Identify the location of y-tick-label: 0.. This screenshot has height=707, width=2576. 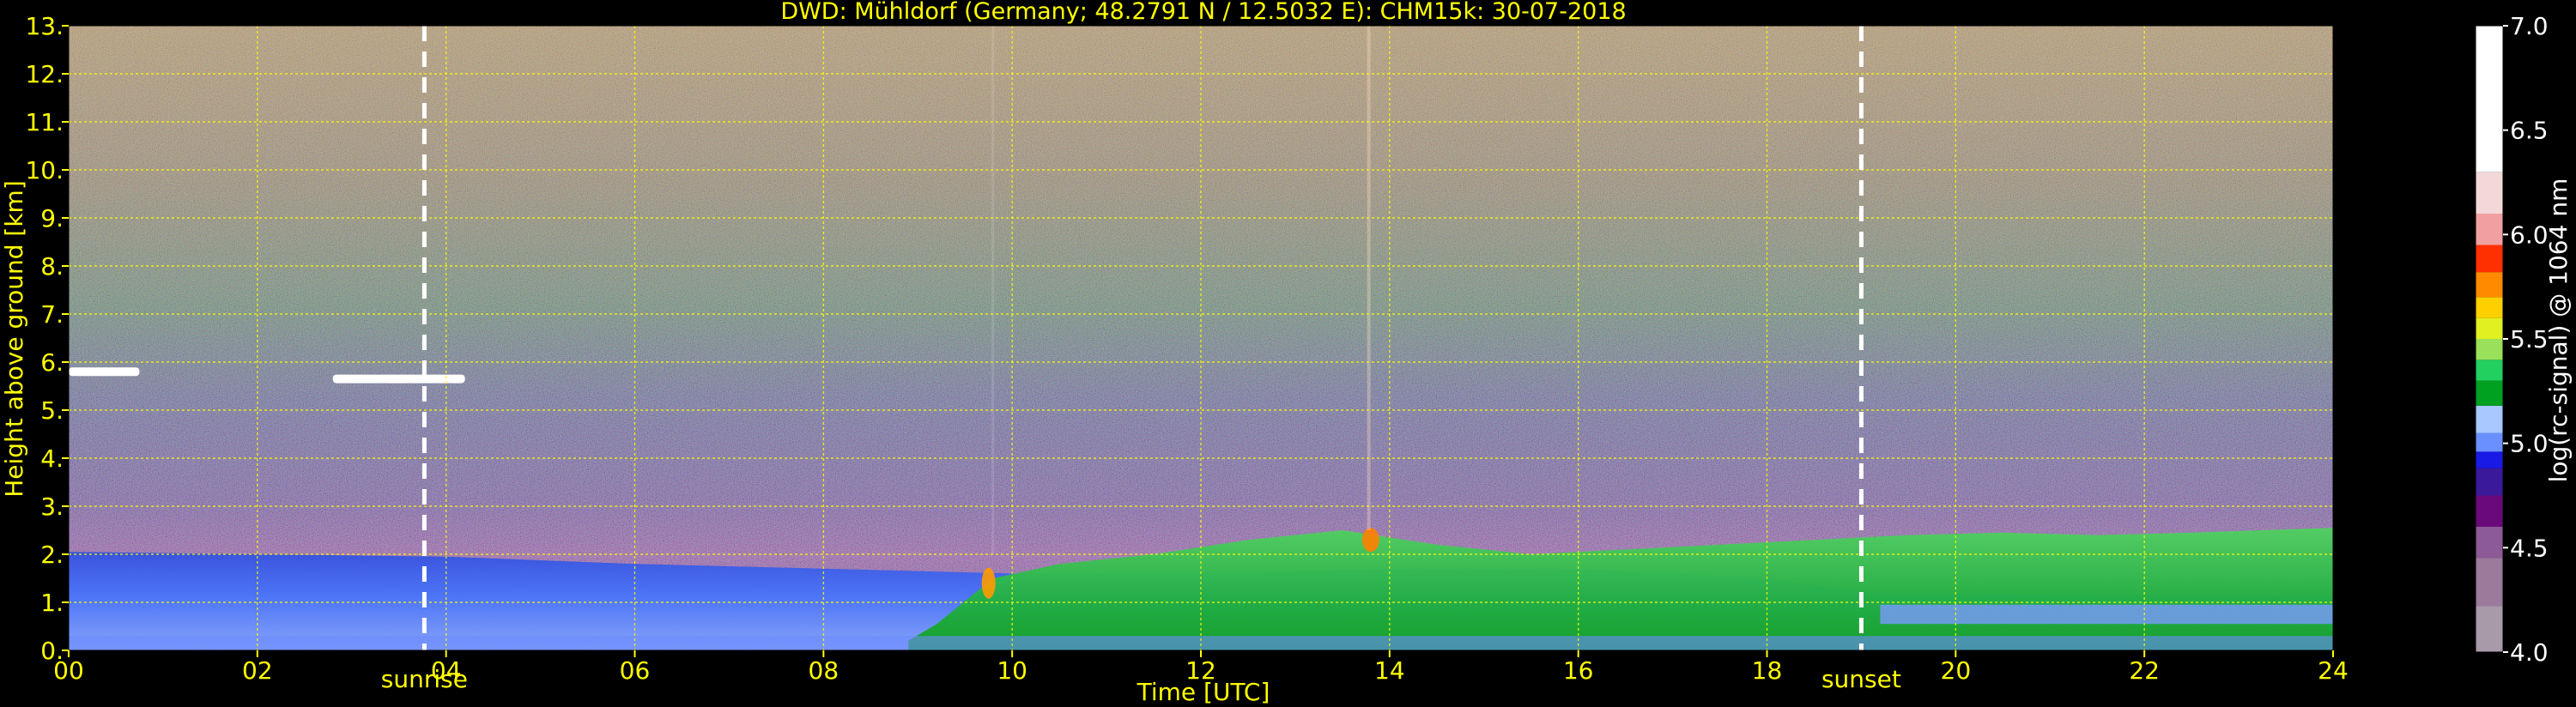
(52, 651).